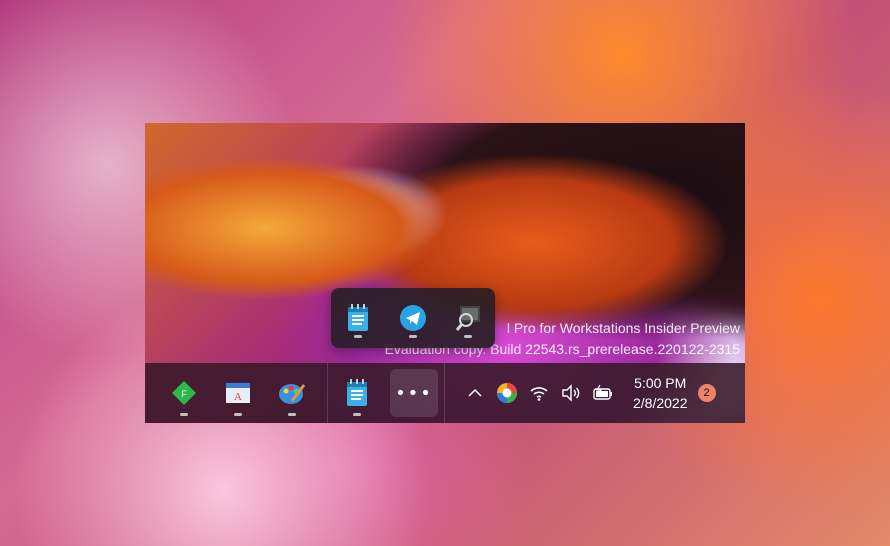 This screenshot has height=546, width=890. Describe the element at coordinates (238, 397) in the screenshot. I see `svg-text: A` at that location.